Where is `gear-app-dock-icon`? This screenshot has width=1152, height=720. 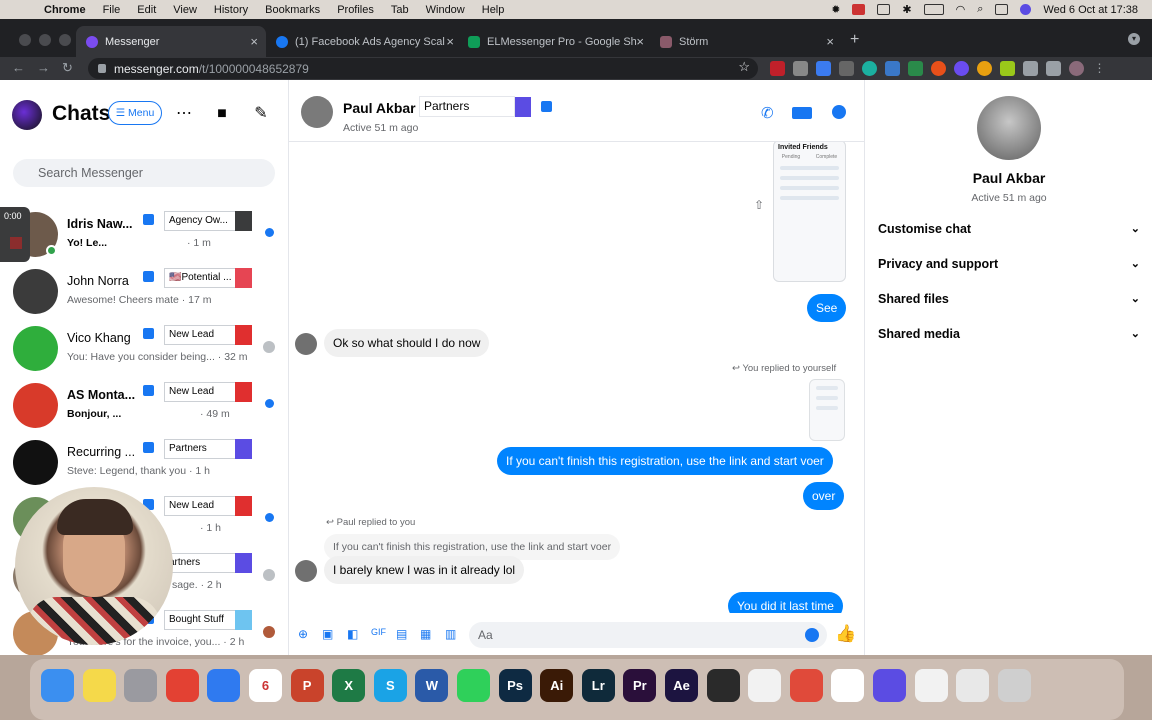 gear-app-dock-icon is located at coordinates (889, 685).